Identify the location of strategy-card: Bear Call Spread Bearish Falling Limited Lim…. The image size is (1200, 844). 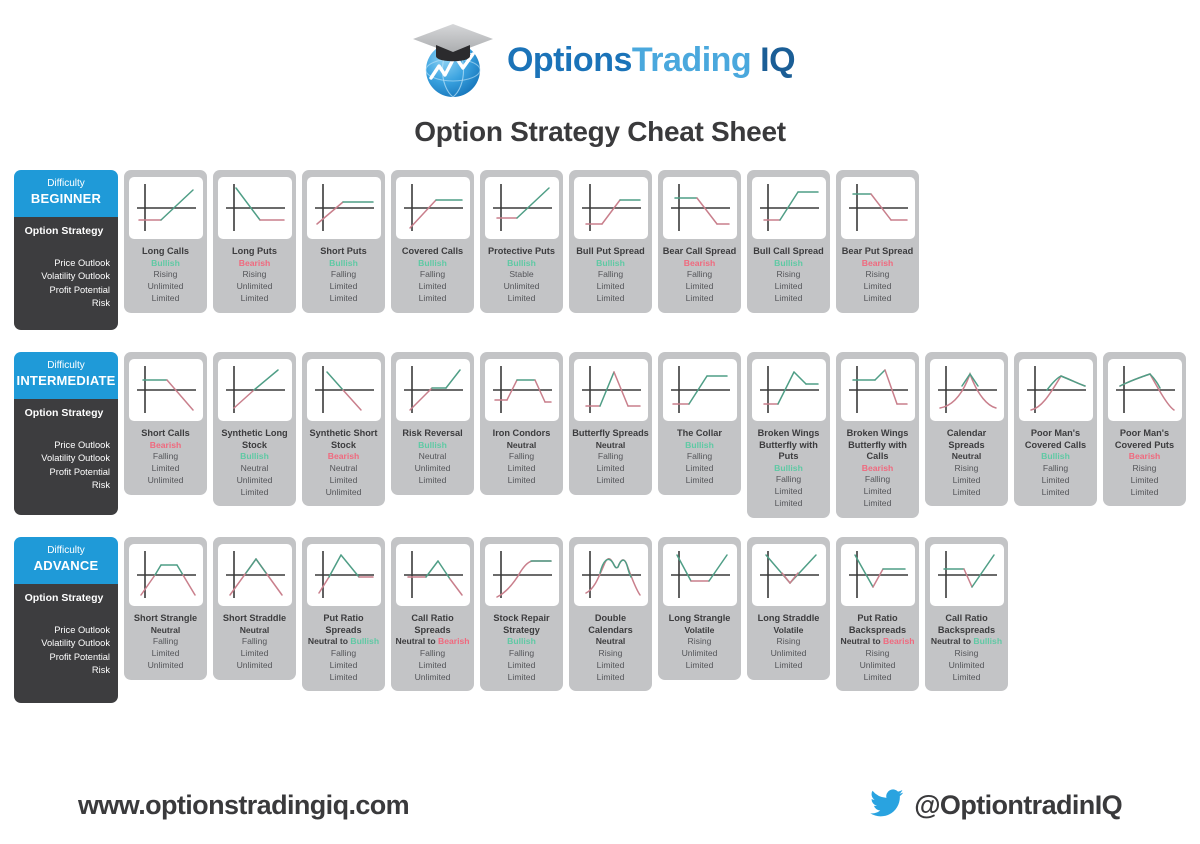
(699, 241).